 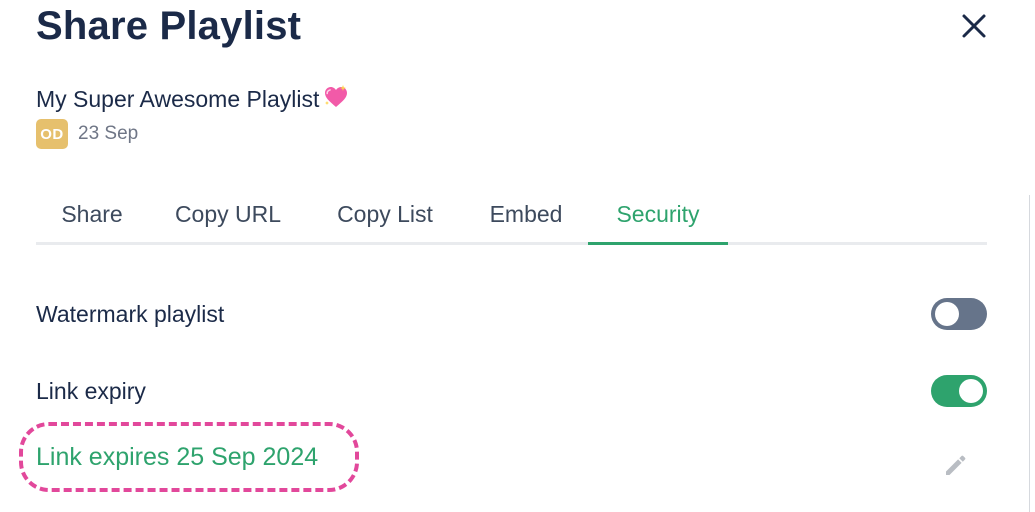 I want to click on share-tabs: Share Copy URL Copy List Embed Security, so click(x=511, y=218).